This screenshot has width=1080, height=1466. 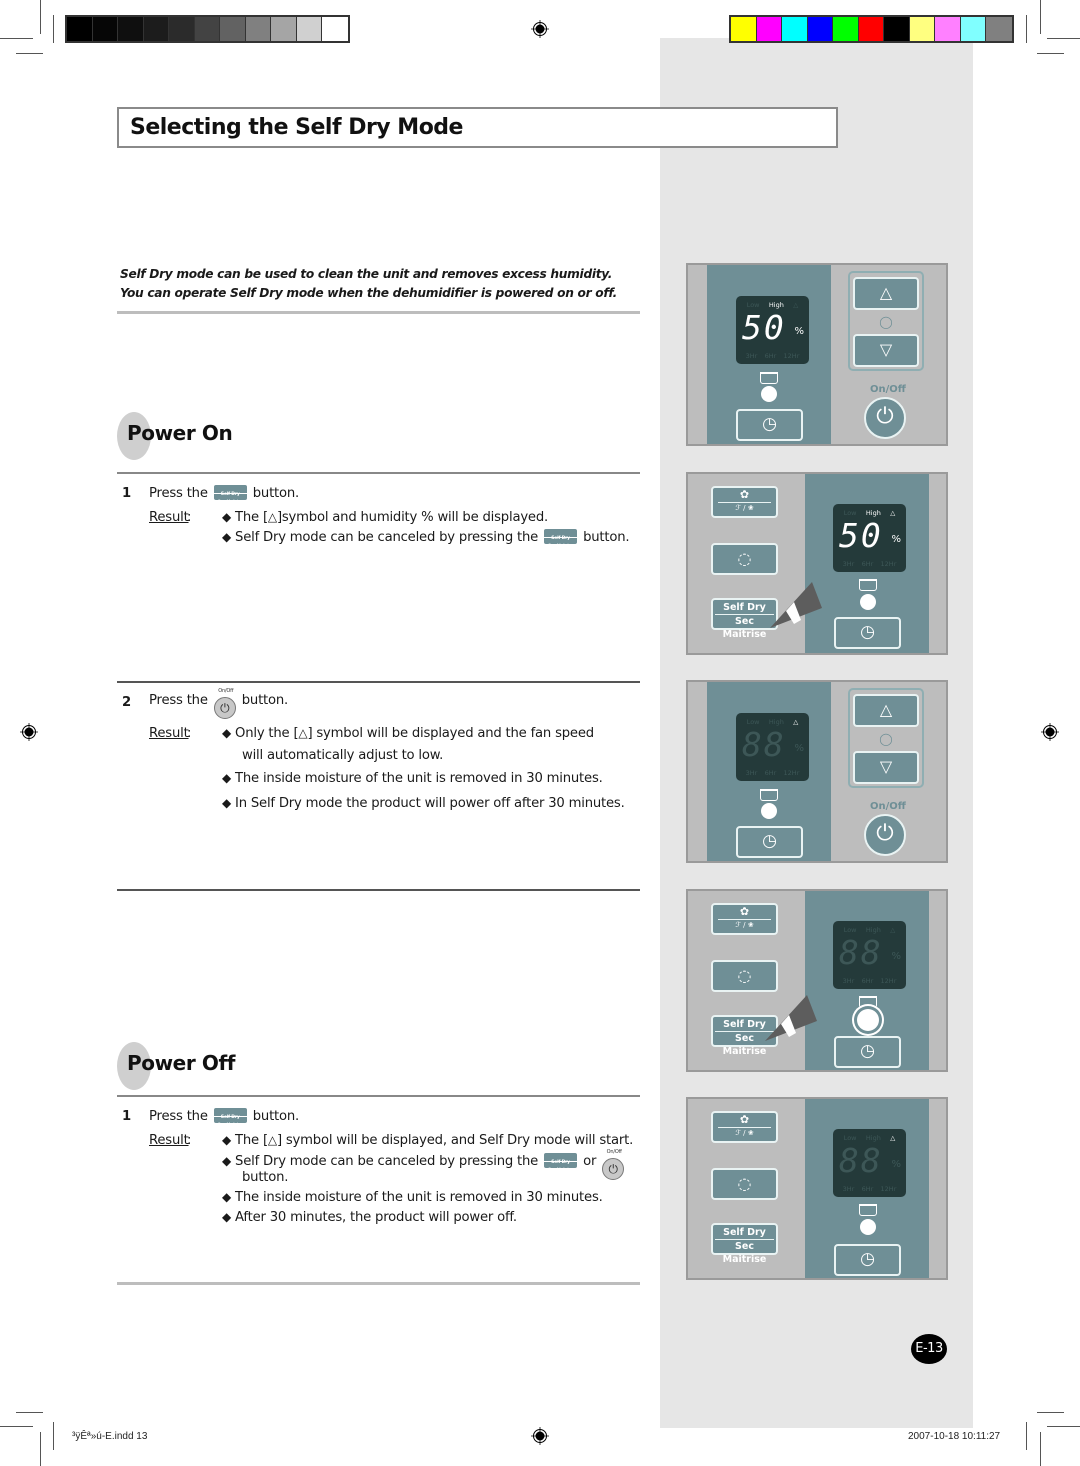 What do you see at coordinates (744, 1119) in the screenshot?
I see `fan-icon: ✿` at bounding box center [744, 1119].